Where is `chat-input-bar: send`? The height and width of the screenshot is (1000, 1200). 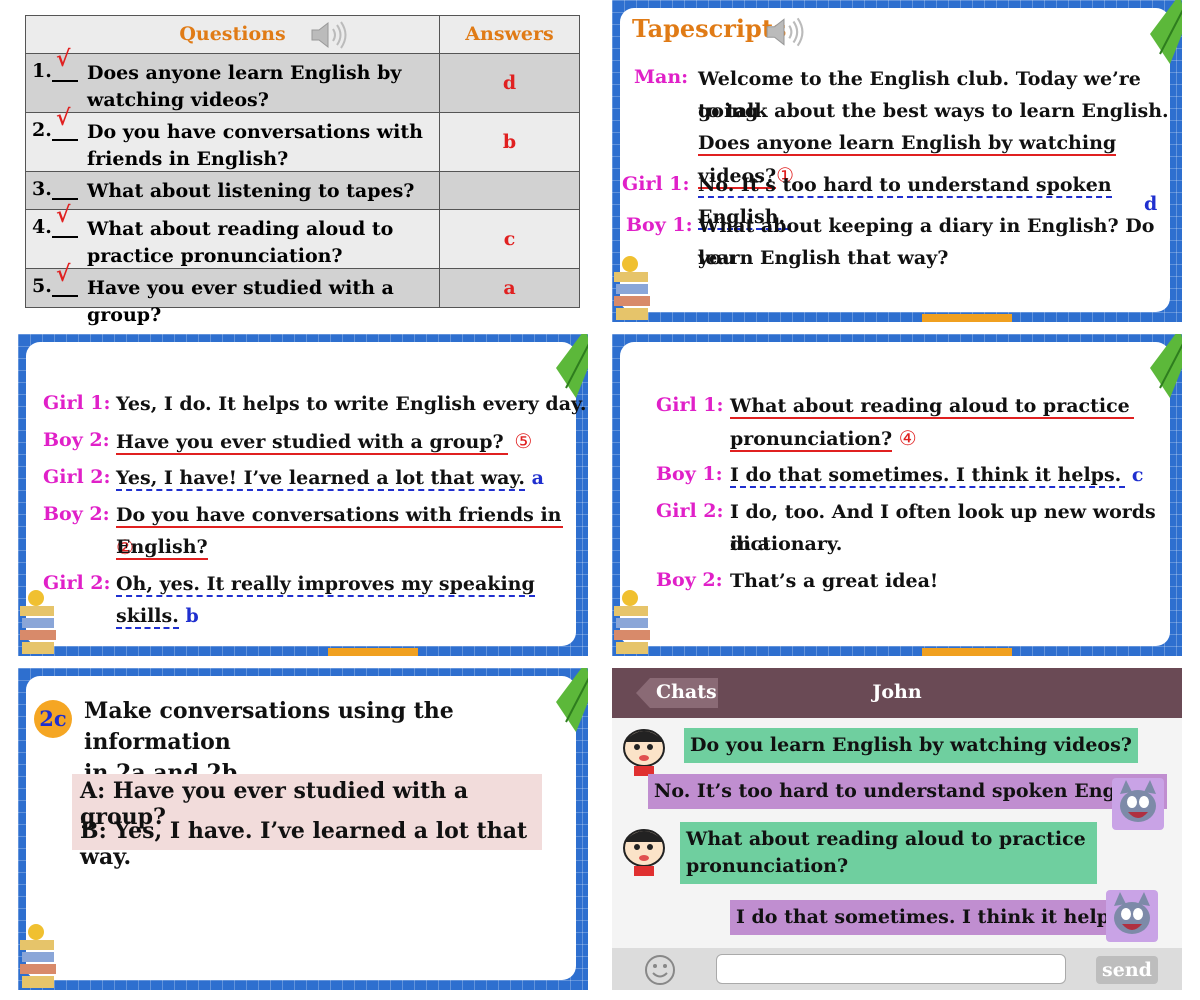
chat-input-bar: send is located at coordinates (897, 969).